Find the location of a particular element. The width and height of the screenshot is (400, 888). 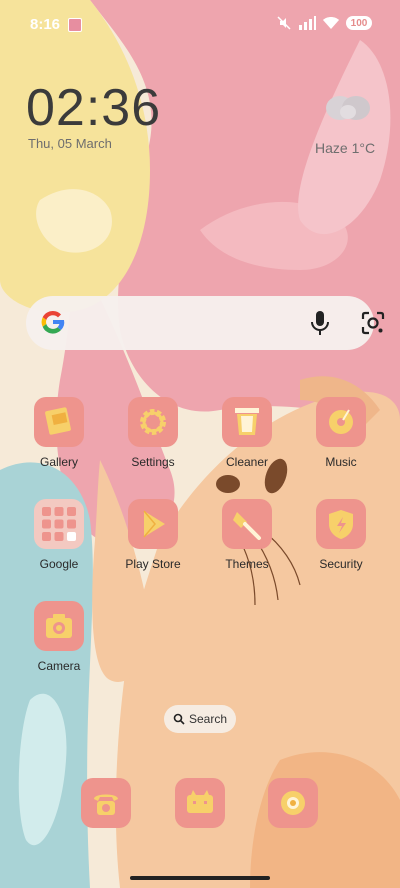

dock-phone is located at coordinates (106, 803).